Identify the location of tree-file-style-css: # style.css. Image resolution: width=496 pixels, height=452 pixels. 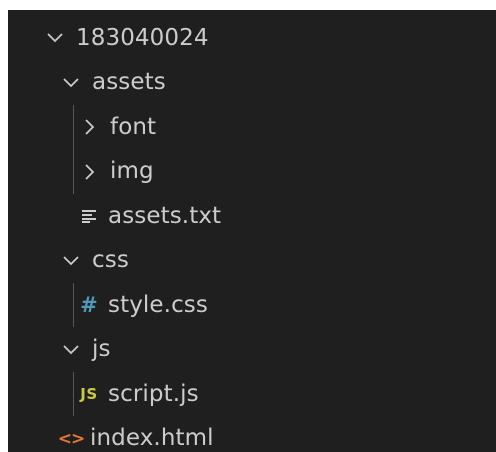
(252, 305).